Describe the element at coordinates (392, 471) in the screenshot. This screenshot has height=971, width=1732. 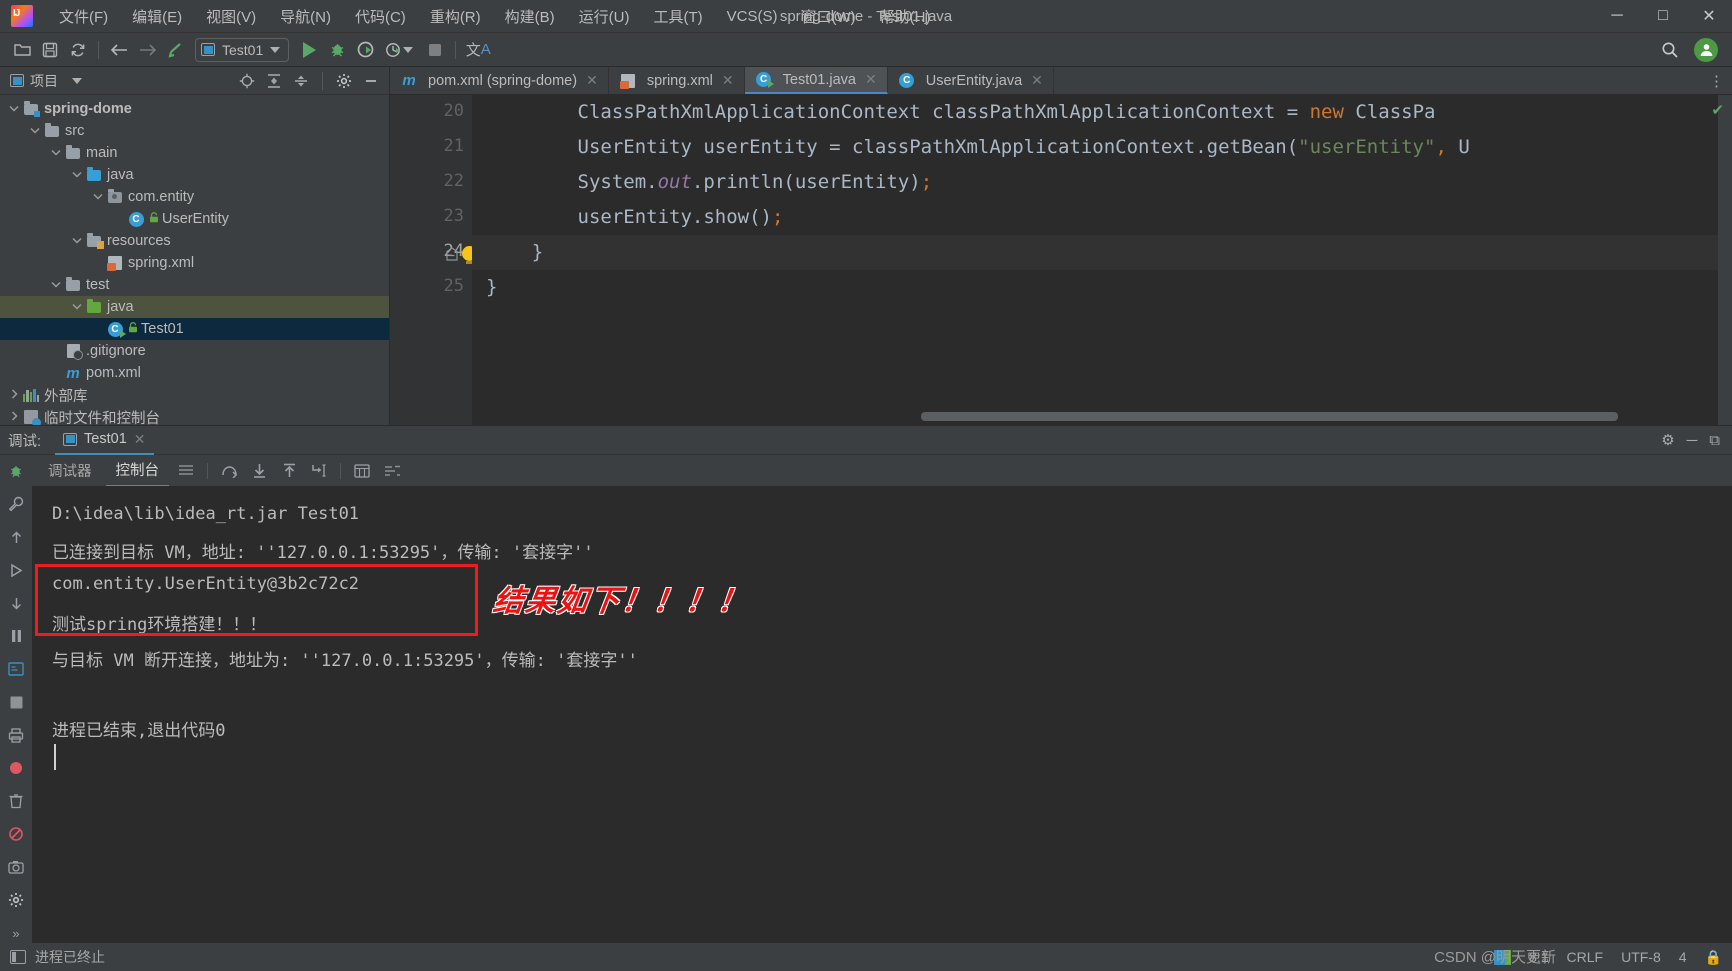
I see `settings-list-icon` at that location.